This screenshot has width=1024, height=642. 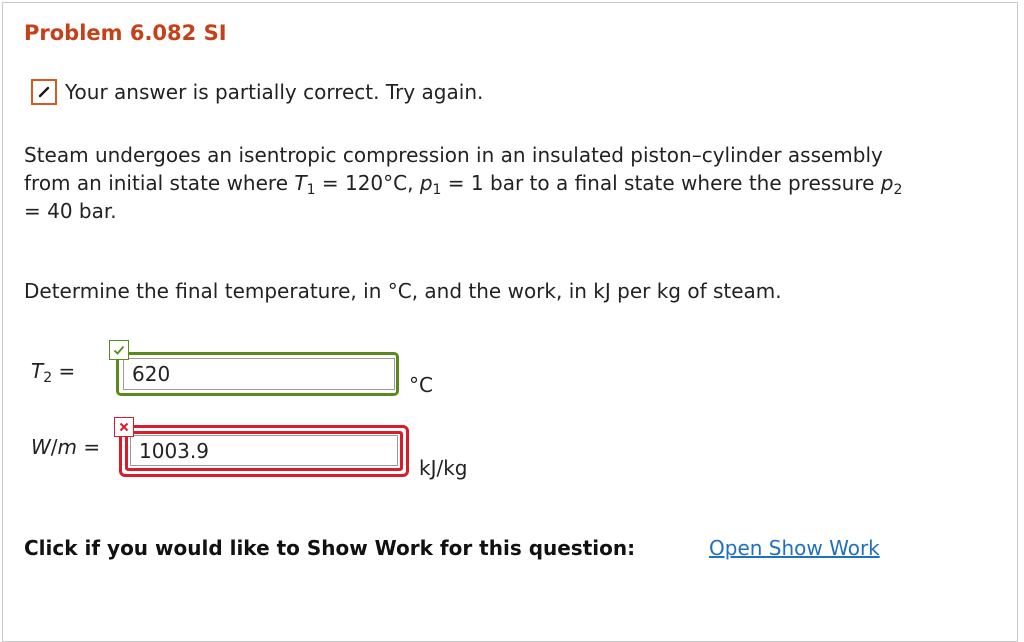 What do you see at coordinates (443, 468) in the screenshot?
I see `work-unit: kJ/kg` at bounding box center [443, 468].